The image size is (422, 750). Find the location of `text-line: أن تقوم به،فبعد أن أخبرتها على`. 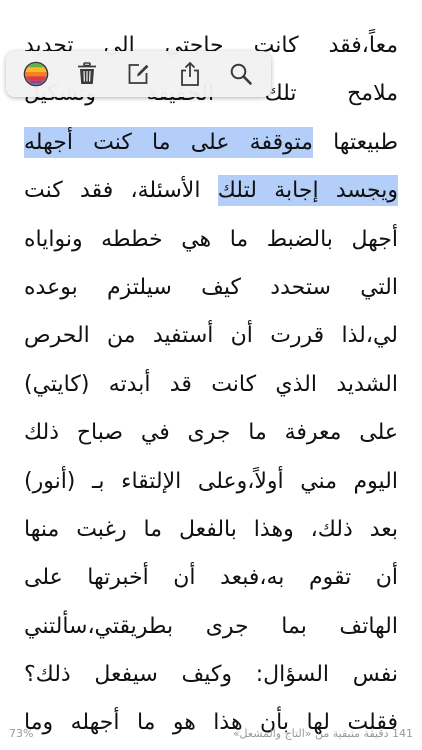

text-line: أن تقوم به،فبعد أن أخبرتها على is located at coordinates (211, 578).